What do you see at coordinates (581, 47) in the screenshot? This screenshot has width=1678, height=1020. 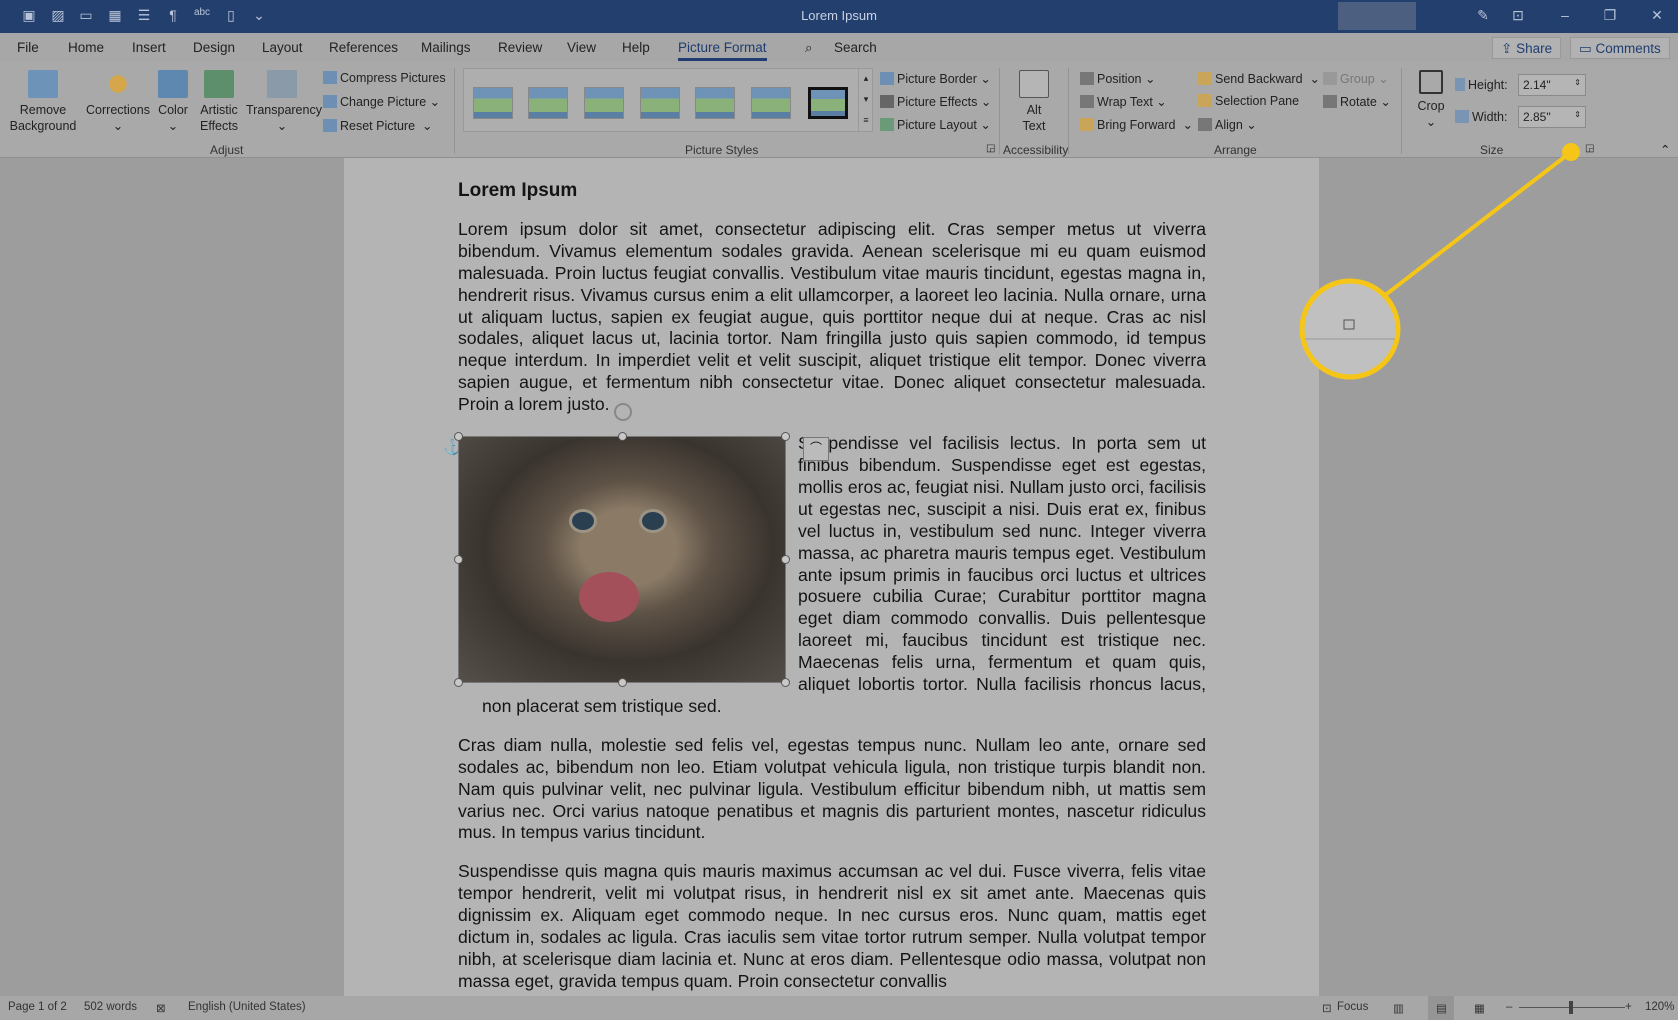 I see `tab-view: View` at bounding box center [581, 47].